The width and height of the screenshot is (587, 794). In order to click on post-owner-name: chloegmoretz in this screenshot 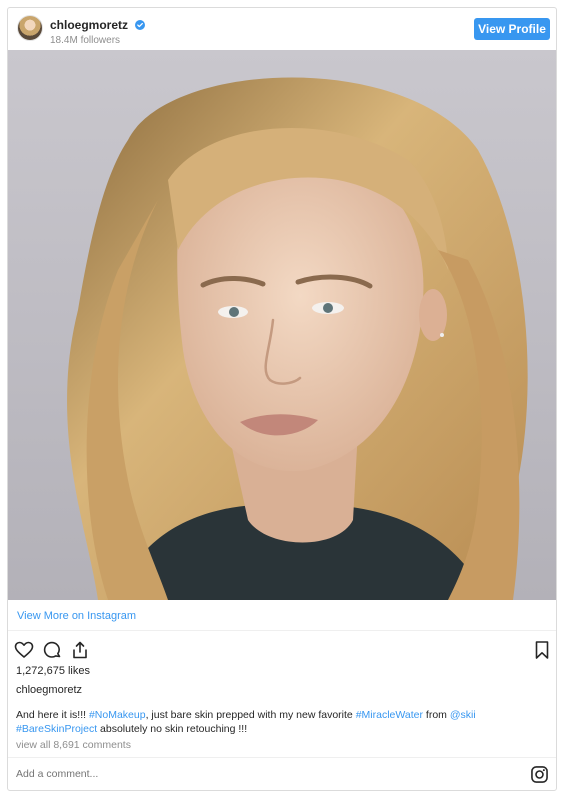, I will do `click(49, 690)`.